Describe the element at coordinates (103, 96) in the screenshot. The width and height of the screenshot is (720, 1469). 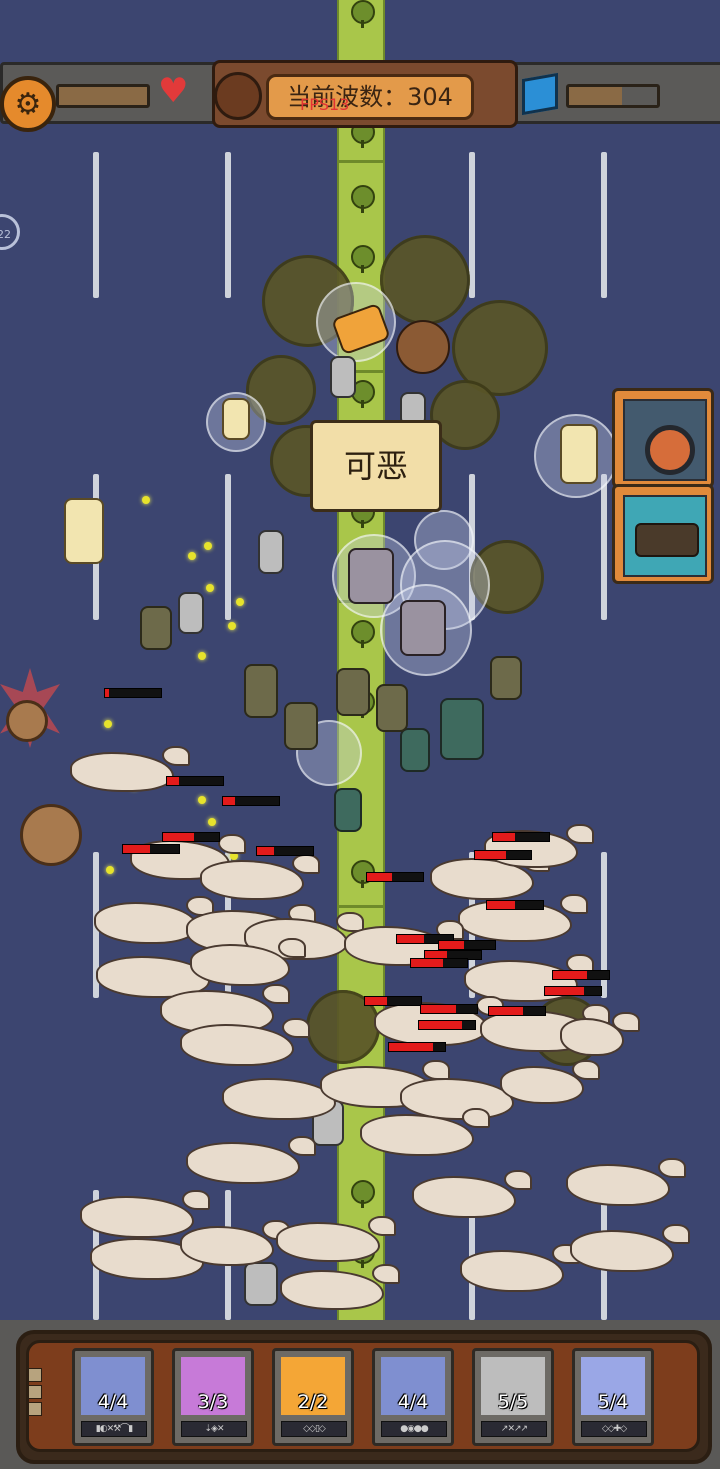
I see `resource-bar` at that location.